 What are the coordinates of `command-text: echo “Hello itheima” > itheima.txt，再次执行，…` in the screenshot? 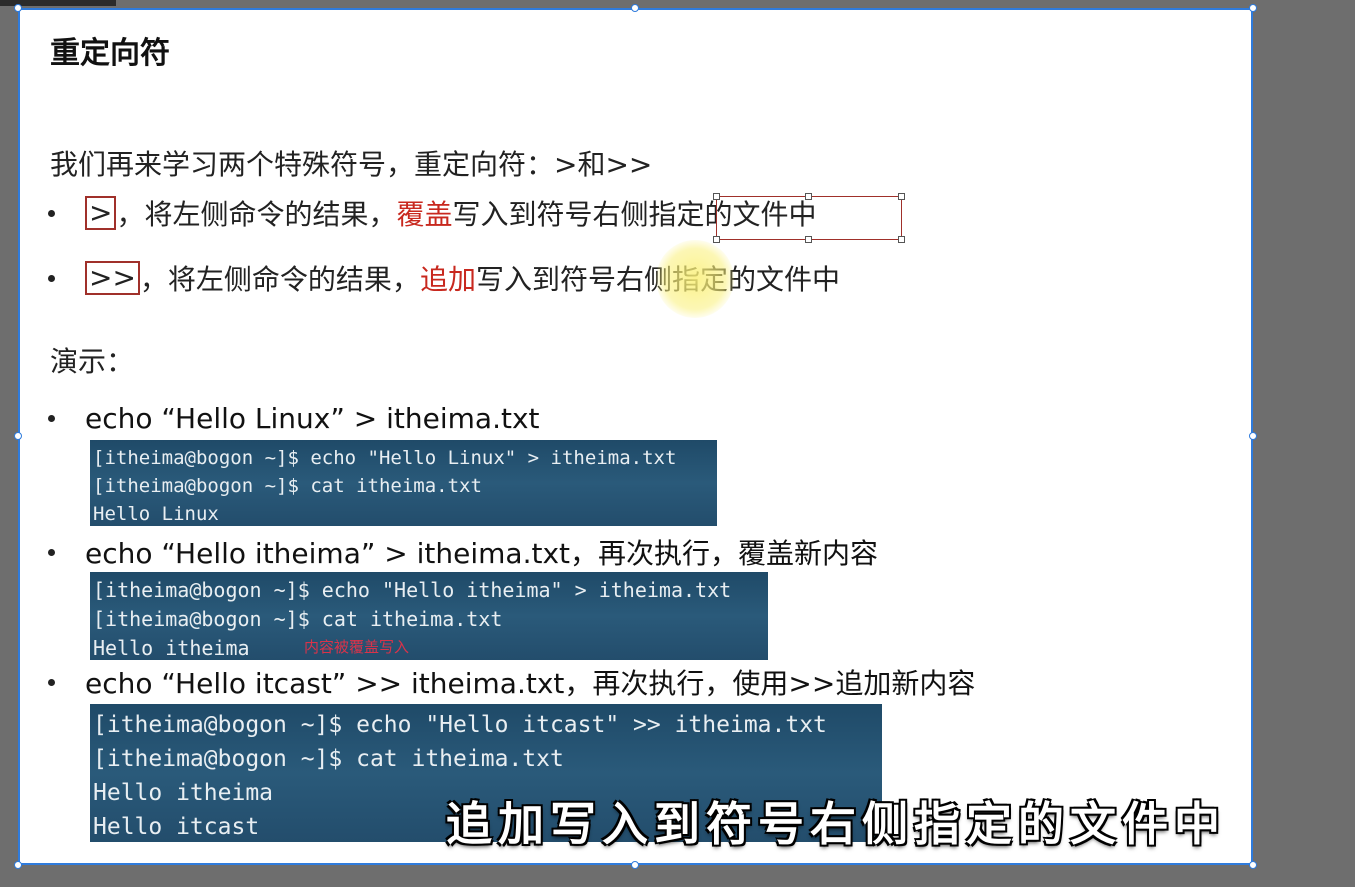 It's located at (481, 553).